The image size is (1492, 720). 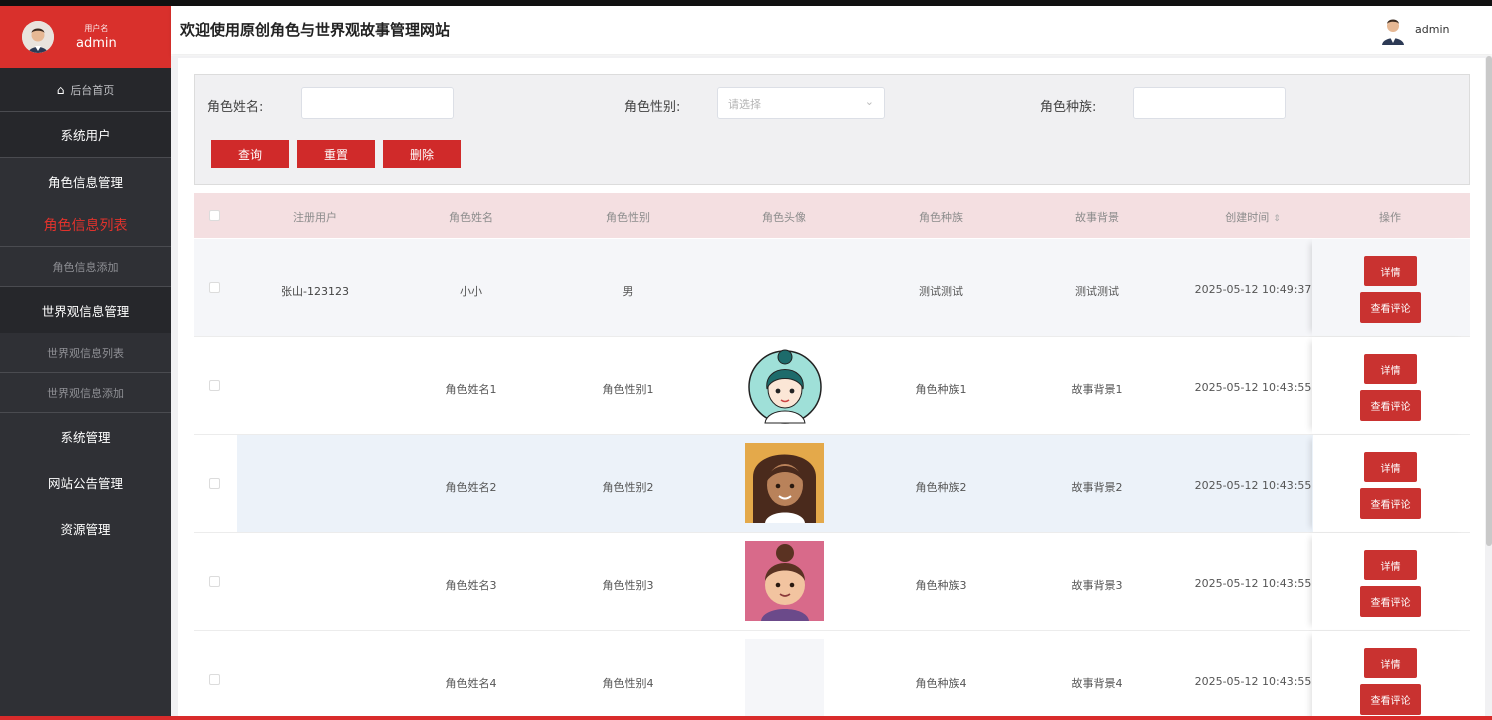 What do you see at coordinates (941, 585) in the screenshot?
I see `cell-race: 角色种族3` at bounding box center [941, 585].